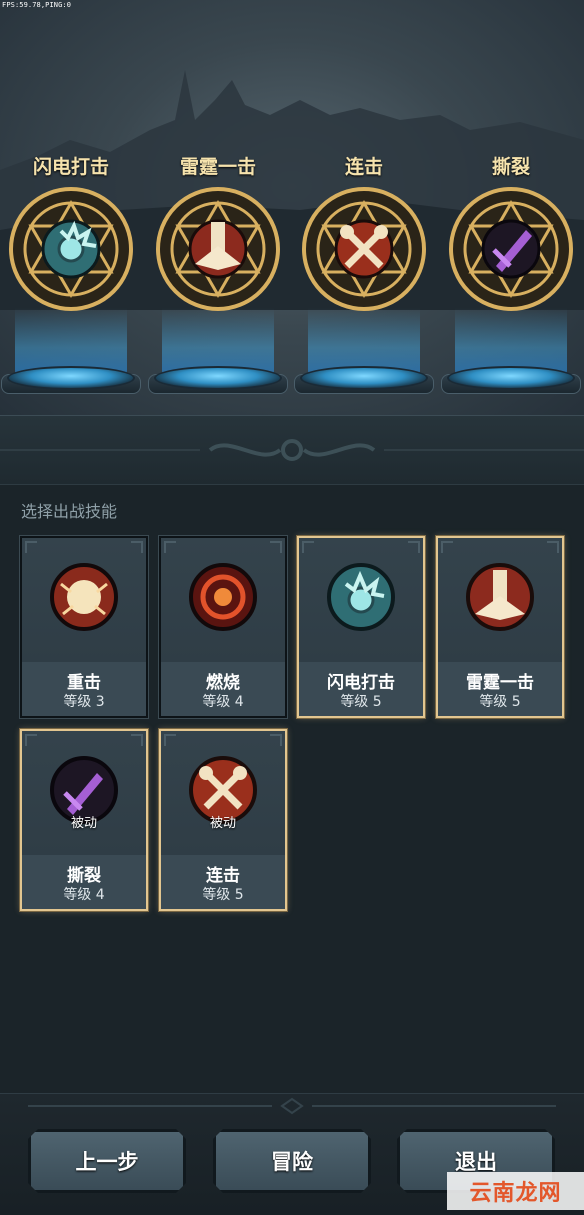 This screenshot has width=584, height=1215. I want to click on fps-readout: FPS:59.78,PING:0, so click(37, 5).